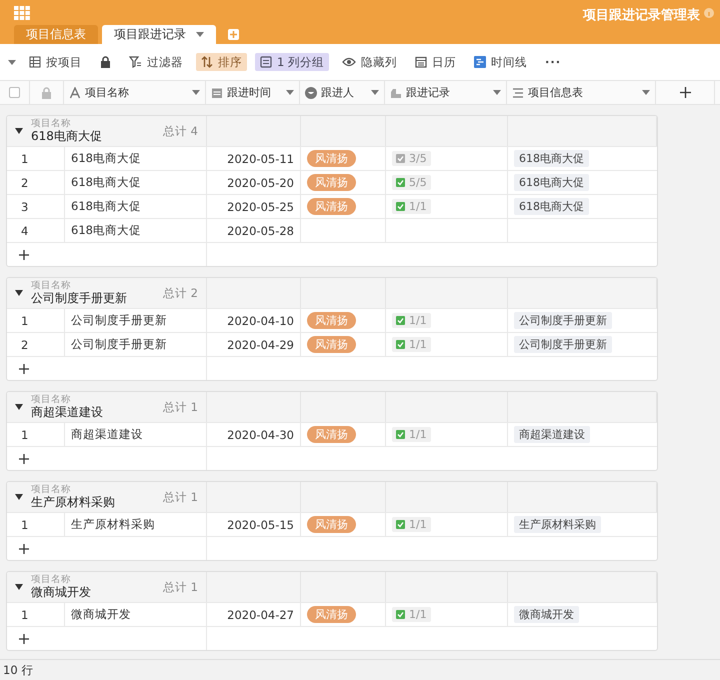 Image resolution: width=720 pixels, height=680 pixels. I want to click on row-count: 10 行, so click(18, 670).